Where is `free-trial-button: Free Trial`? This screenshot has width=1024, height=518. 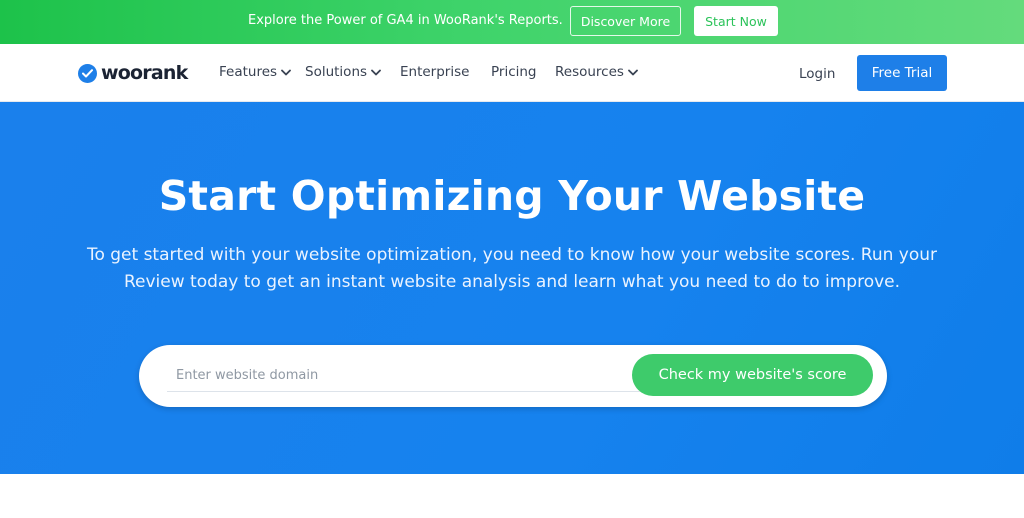 free-trial-button: Free Trial is located at coordinates (902, 73).